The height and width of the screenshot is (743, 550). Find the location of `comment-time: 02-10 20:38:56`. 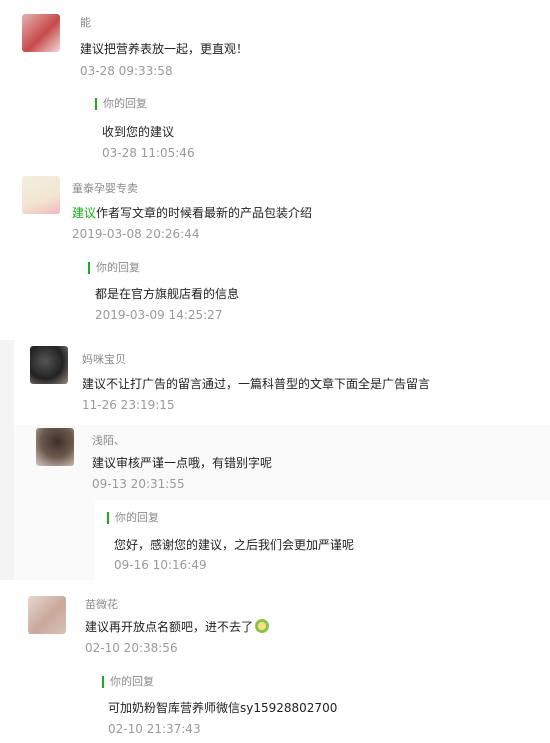

comment-time: 02-10 20:38:56 is located at coordinates (131, 648).